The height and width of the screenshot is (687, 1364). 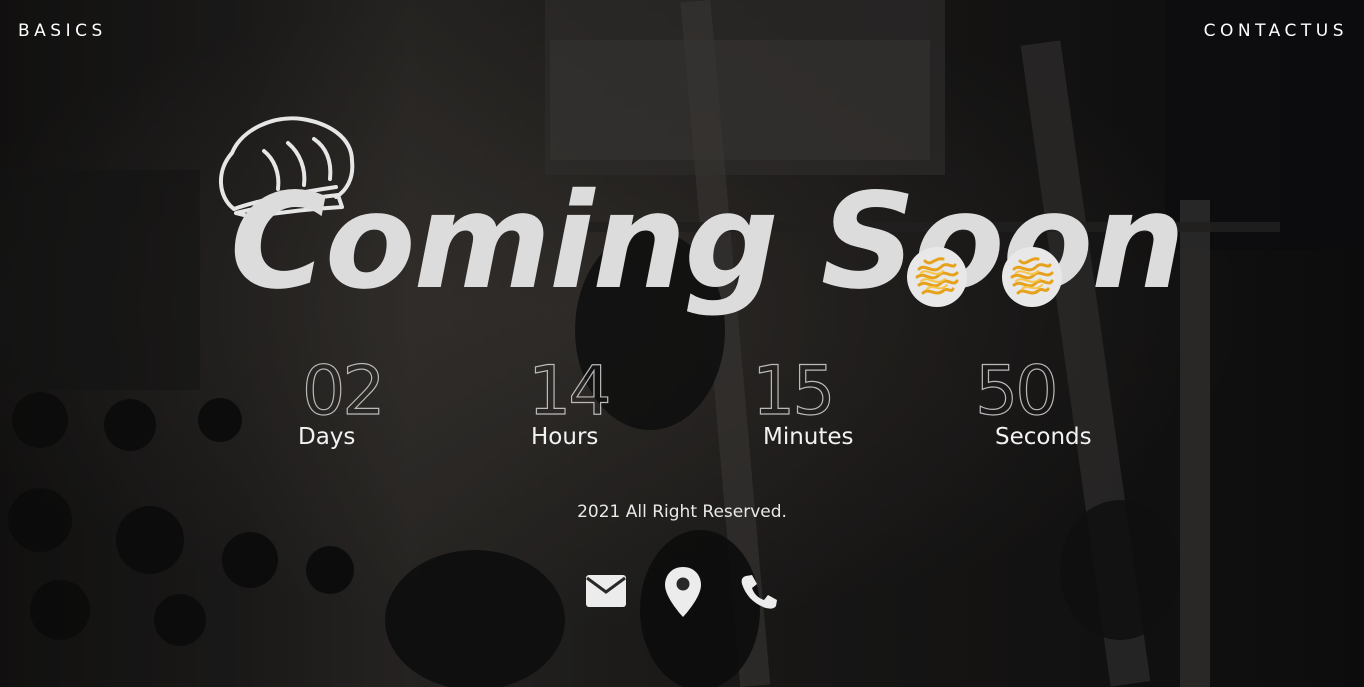 I want to click on contact-icons, so click(x=682, y=593).